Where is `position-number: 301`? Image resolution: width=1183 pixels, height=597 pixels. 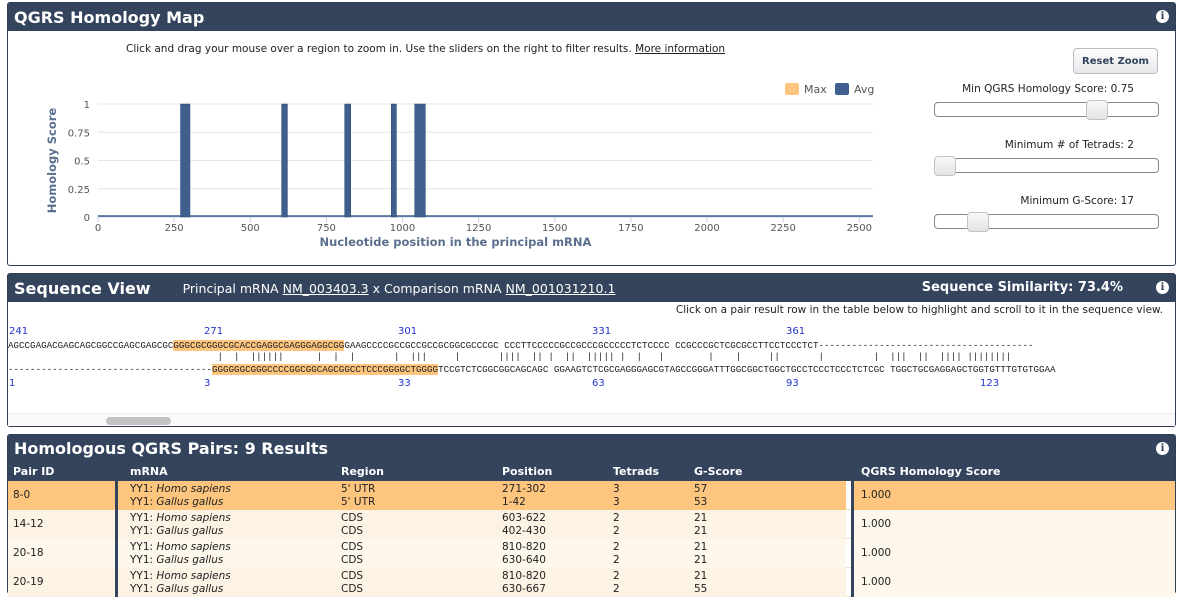 position-number: 301 is located at coordinates (408, 331).